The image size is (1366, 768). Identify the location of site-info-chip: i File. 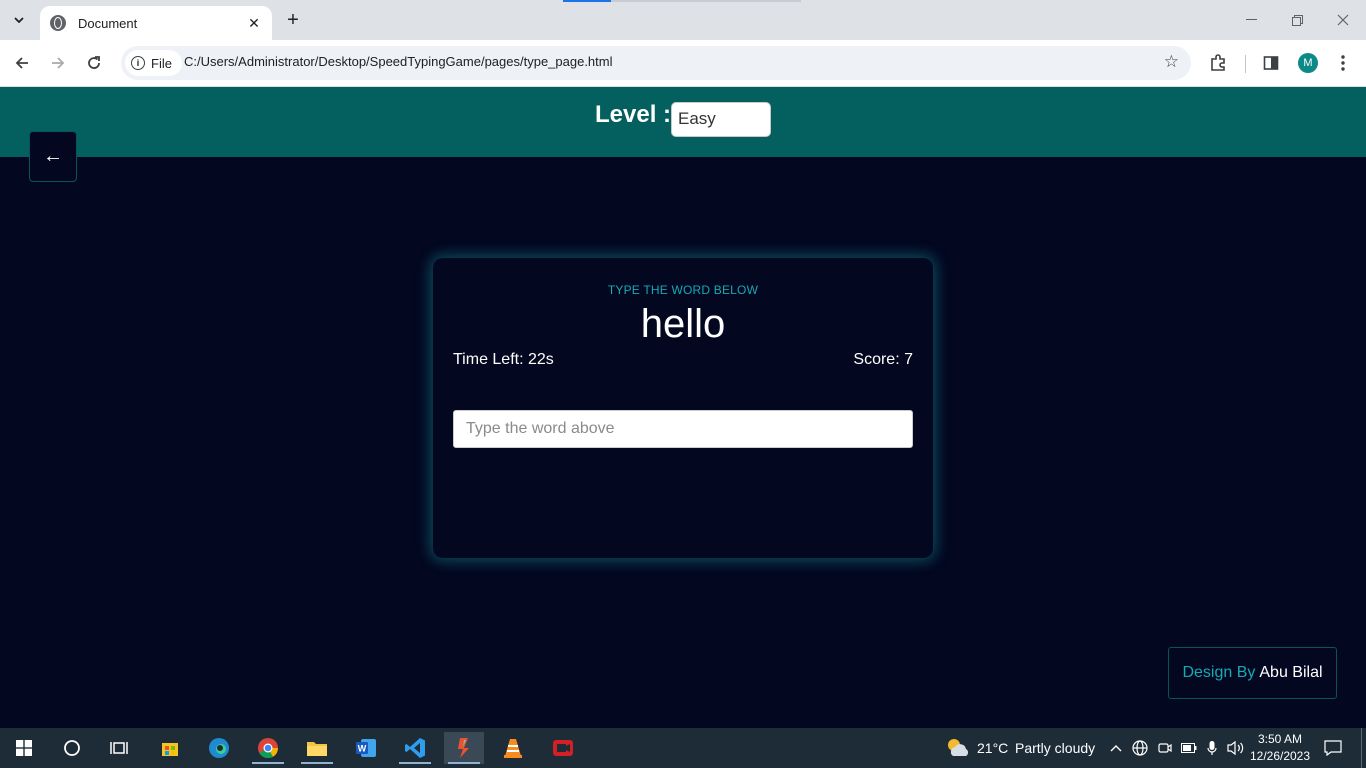
(153, 63).